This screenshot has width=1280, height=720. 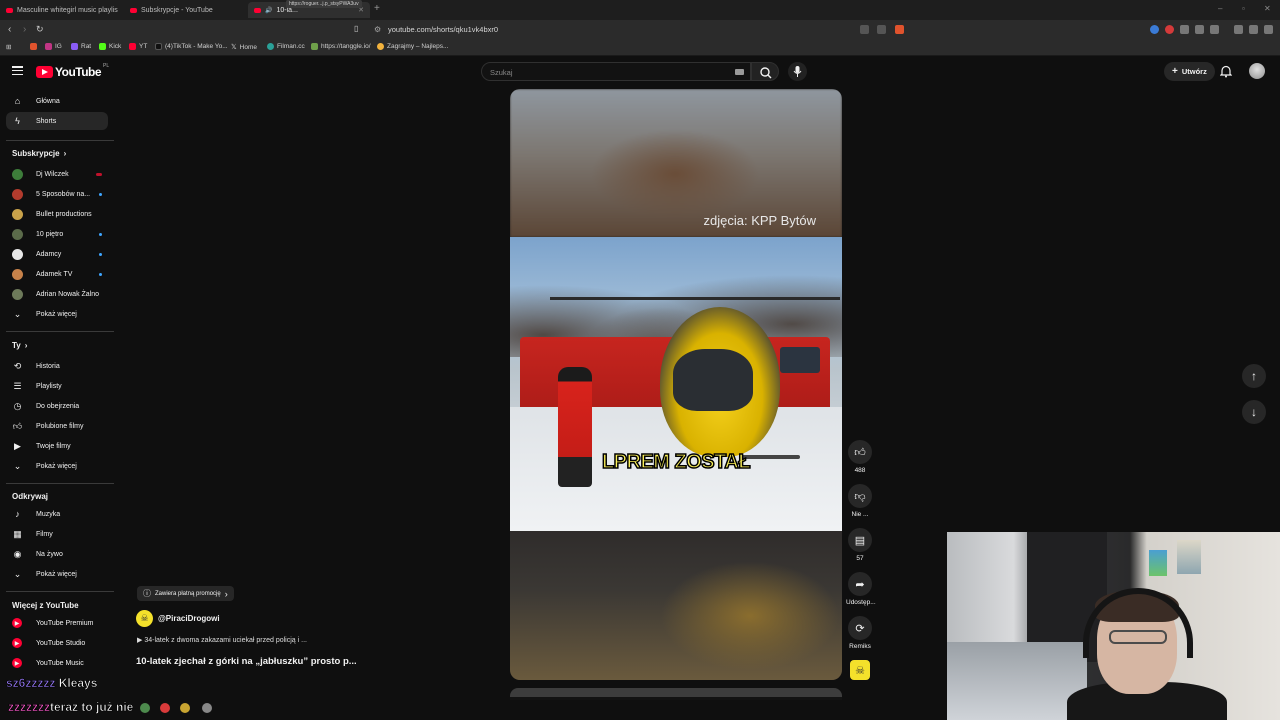 What do you see at coordinates (110, 46) in the screenshot?
I see `bookmark-item: Kick` at bounding box center [110, 46].